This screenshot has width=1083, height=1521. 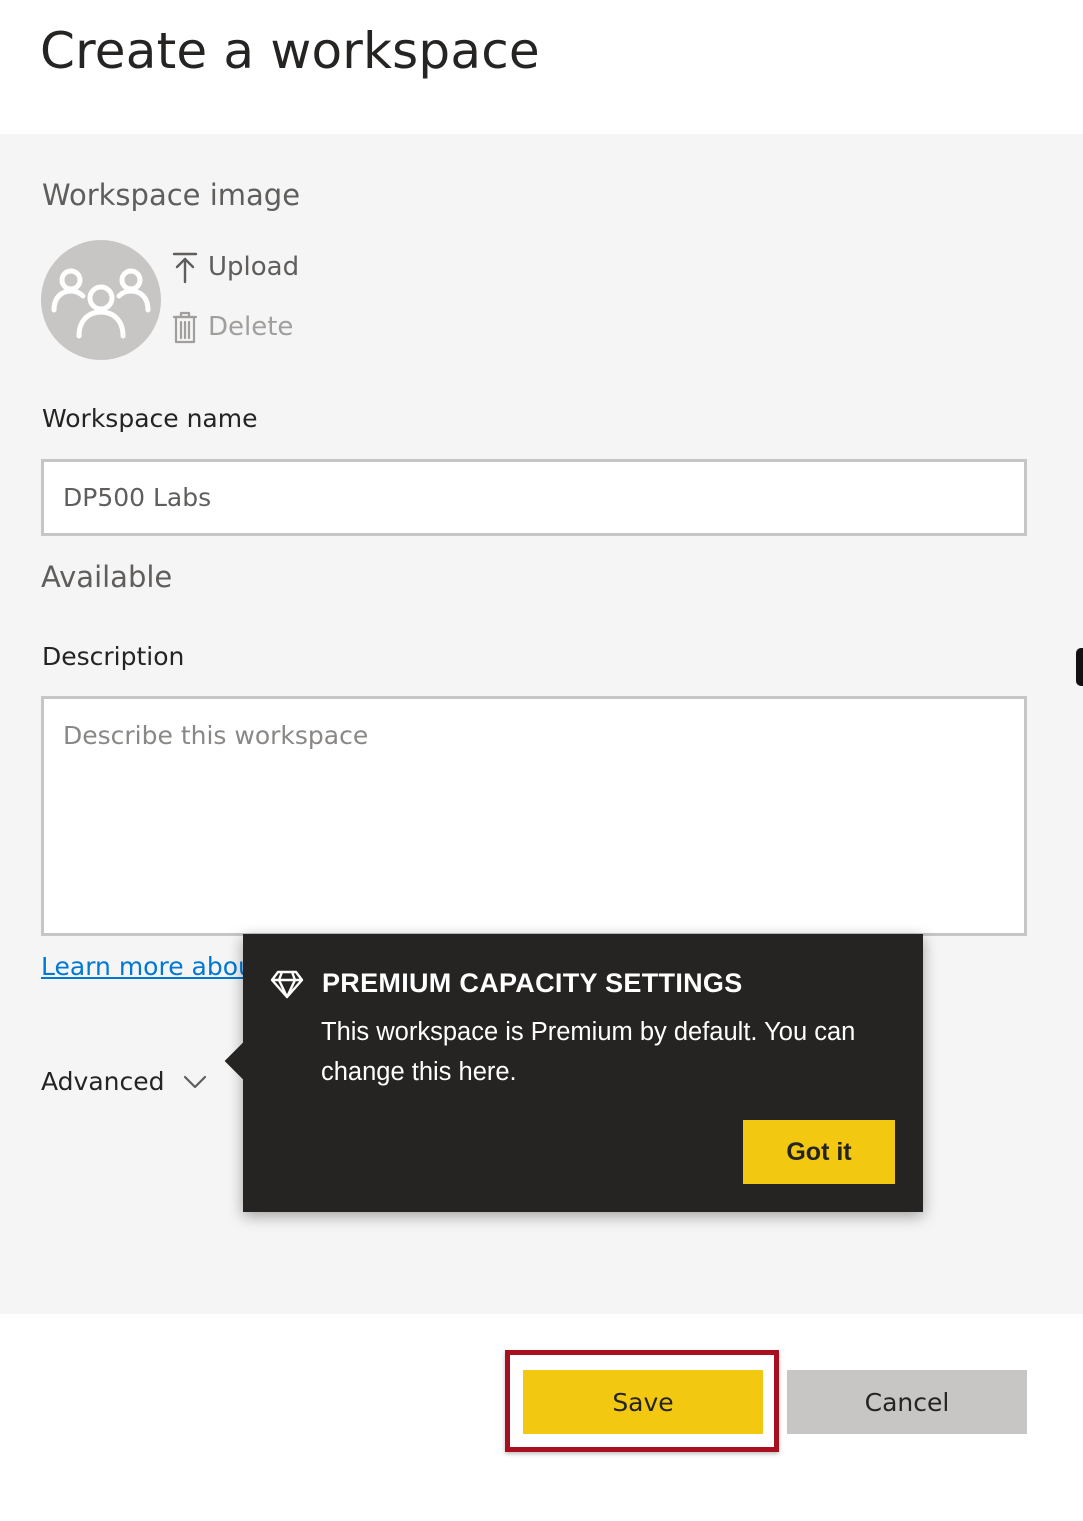 I want to click on availability-status: Available, so click(x=107, y=577).